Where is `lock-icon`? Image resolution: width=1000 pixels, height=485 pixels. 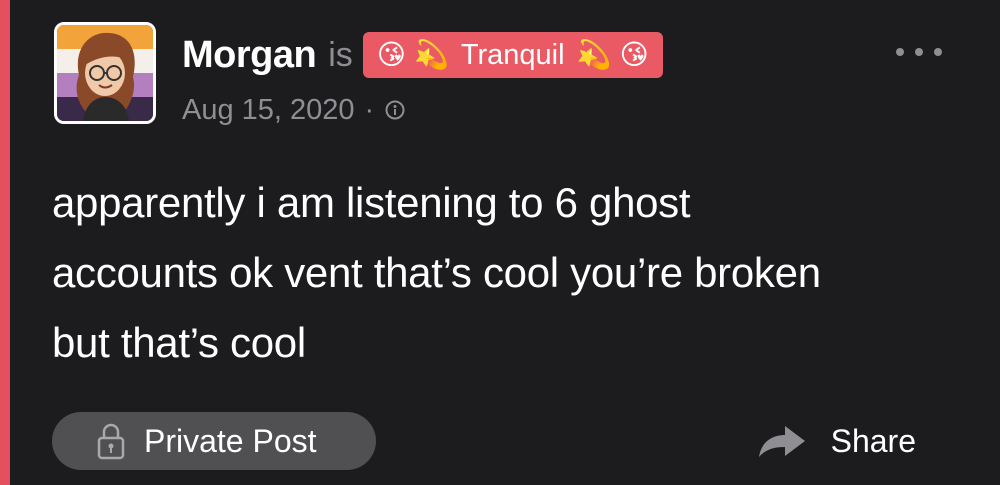
lock-icon is located at coordinates (111, 441).